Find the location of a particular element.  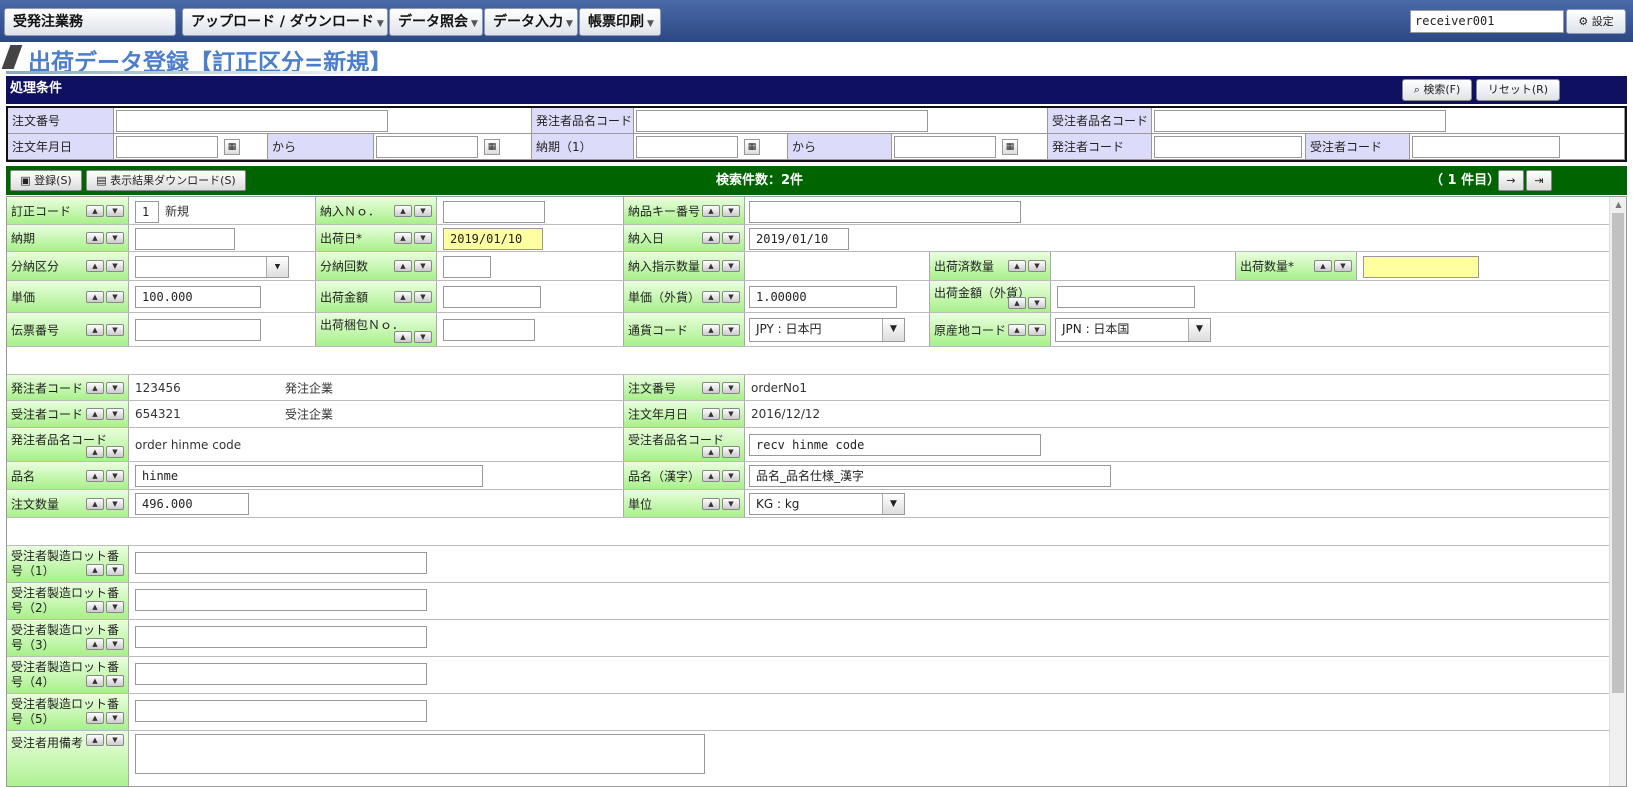

due-date-input is located at coordinates (185, 239).